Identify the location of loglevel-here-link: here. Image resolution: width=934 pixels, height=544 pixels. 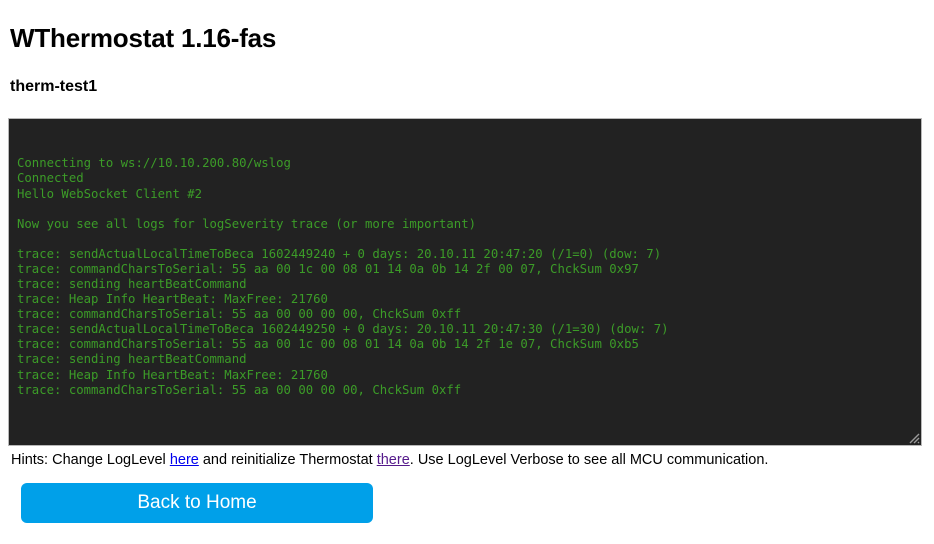
(184, 460).